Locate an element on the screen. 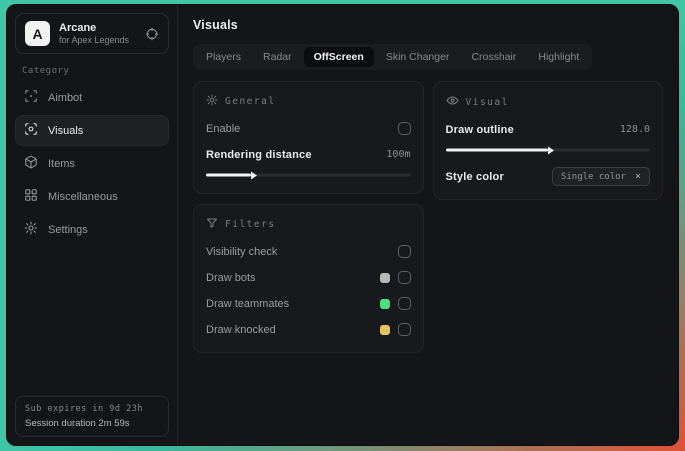 This screenshot has width=685, height=451. app-subtitle: for Apex Legends is located at coordinates (94, 40).